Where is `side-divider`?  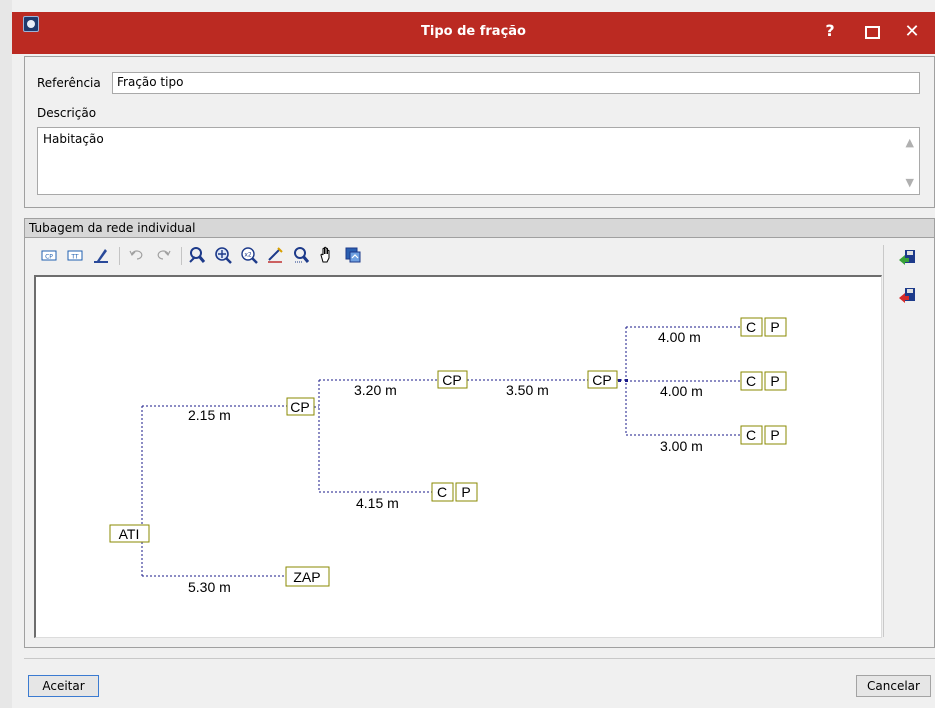 side-divider is located at coordinates (883, 441).